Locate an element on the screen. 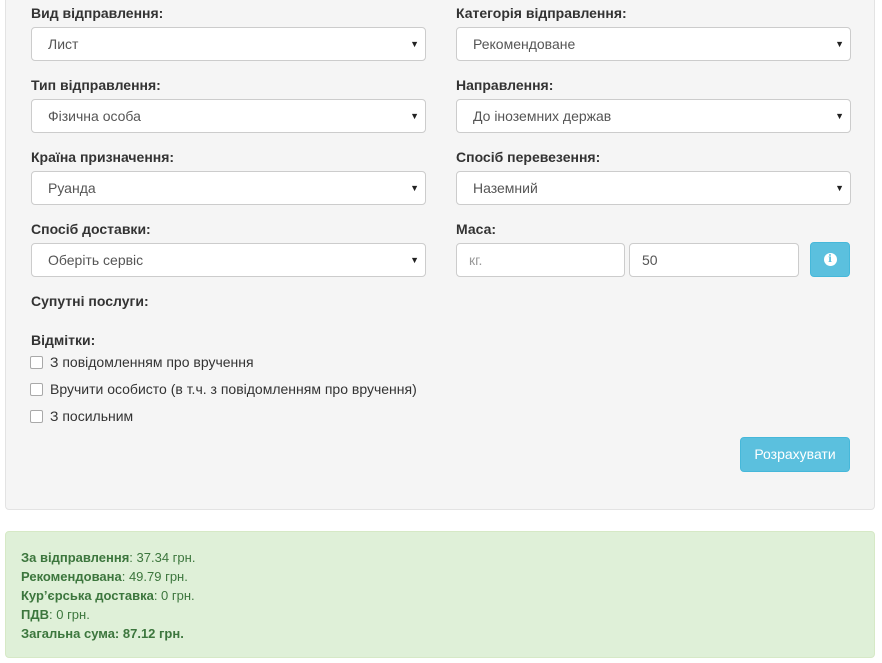 The image size is (882, 663). courier-checkbox is located at coordinates (36, 416).